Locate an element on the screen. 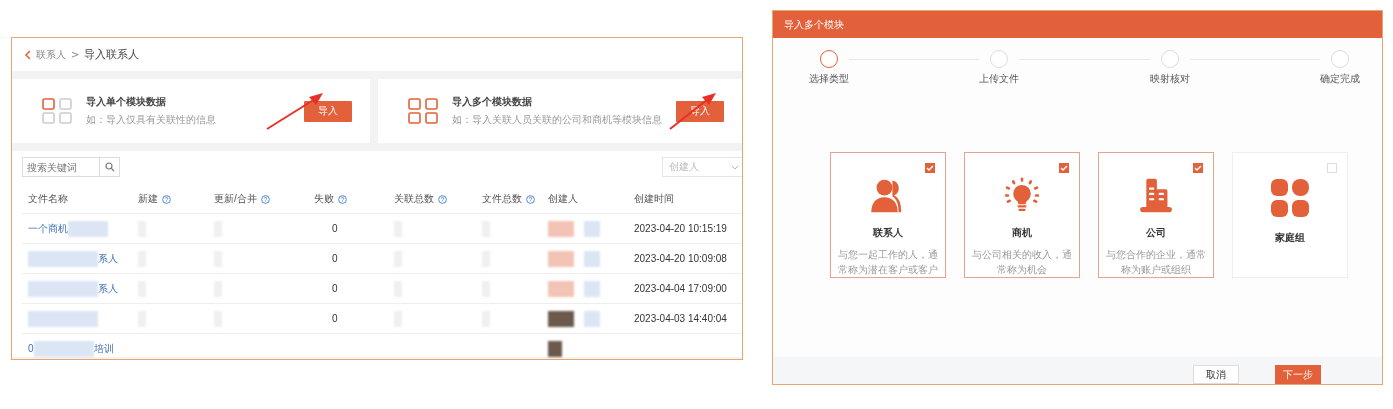  grid-icon is located at coordinates (57, 111).